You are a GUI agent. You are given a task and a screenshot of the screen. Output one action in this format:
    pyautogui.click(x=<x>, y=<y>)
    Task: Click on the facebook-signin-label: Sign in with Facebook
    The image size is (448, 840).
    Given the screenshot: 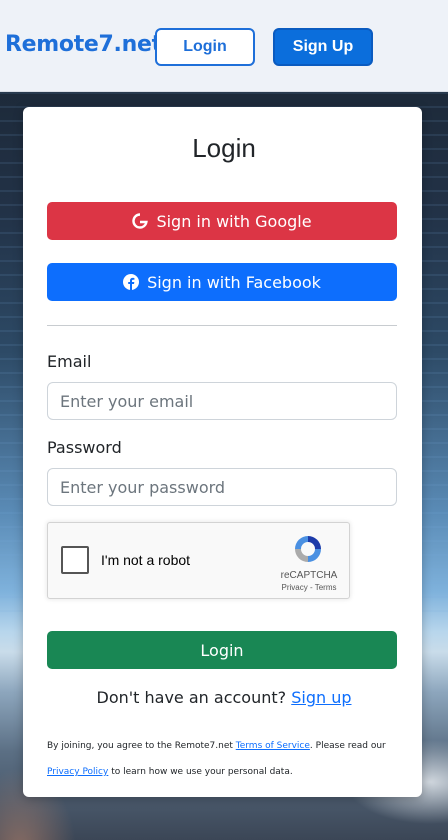 What is the action you would take?
    pyautogui.click(x=234, y=282)
    